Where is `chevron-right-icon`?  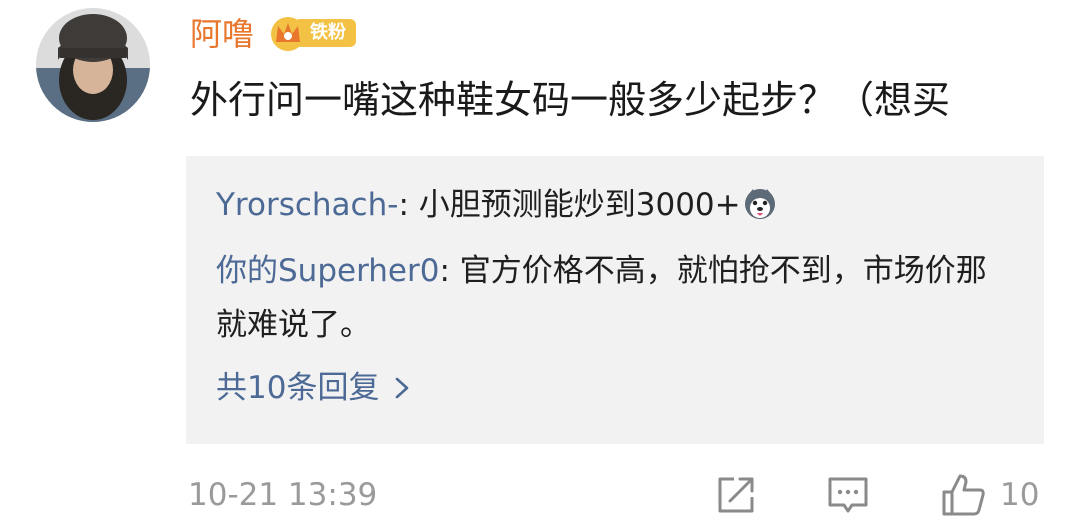
chevron-right-icon is located at coordinates (402, 388).